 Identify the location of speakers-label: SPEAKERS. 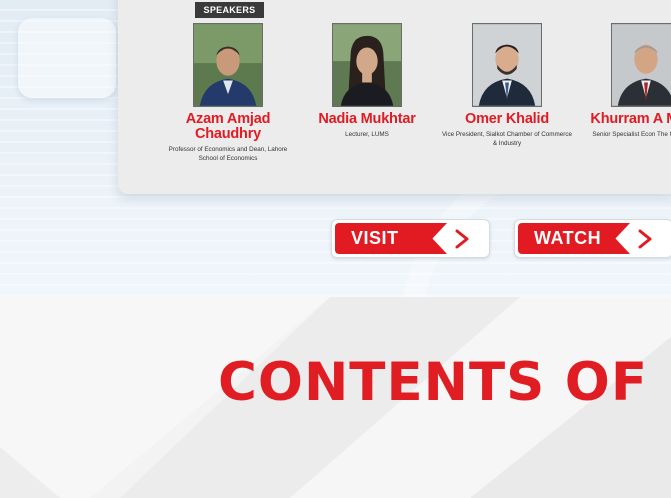
(229, 10).